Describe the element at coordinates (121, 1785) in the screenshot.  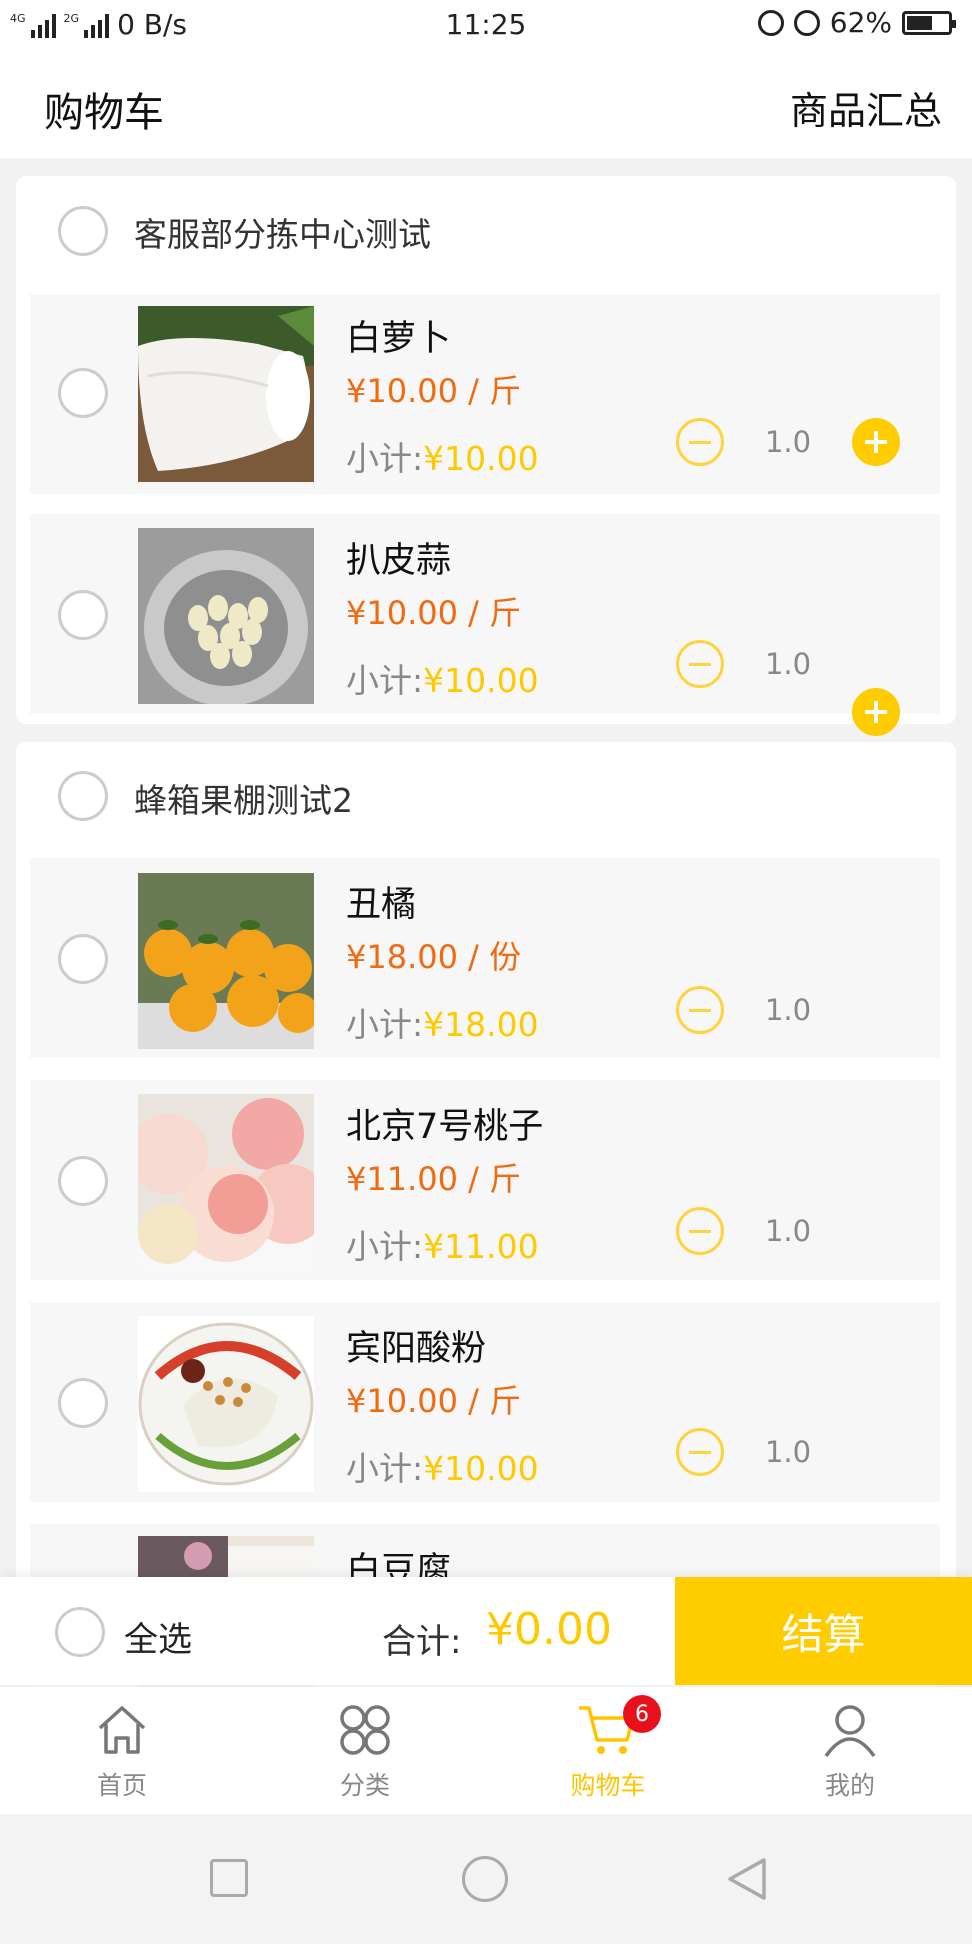
I see `tab-label: 首页` at that location.